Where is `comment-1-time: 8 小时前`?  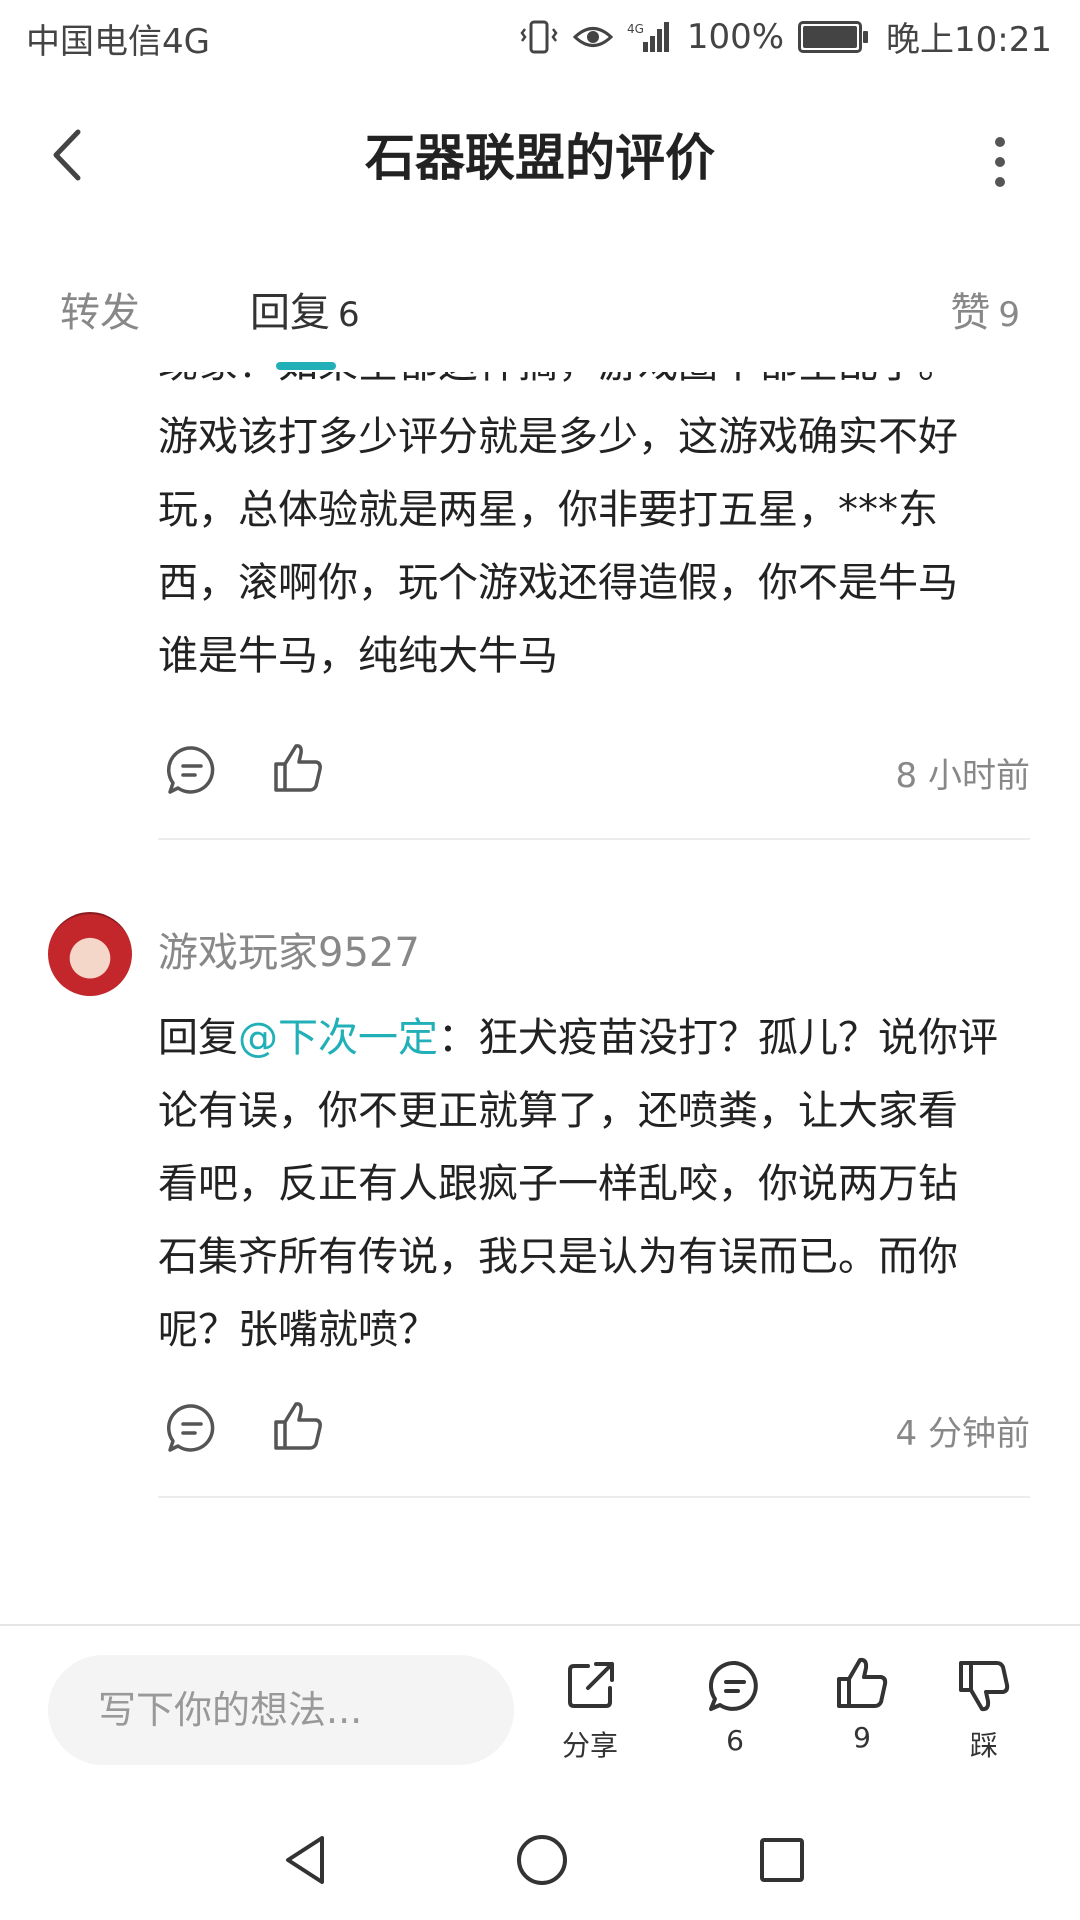
comment-1-time: 8 小时前 is located at coordinates (962, 776).